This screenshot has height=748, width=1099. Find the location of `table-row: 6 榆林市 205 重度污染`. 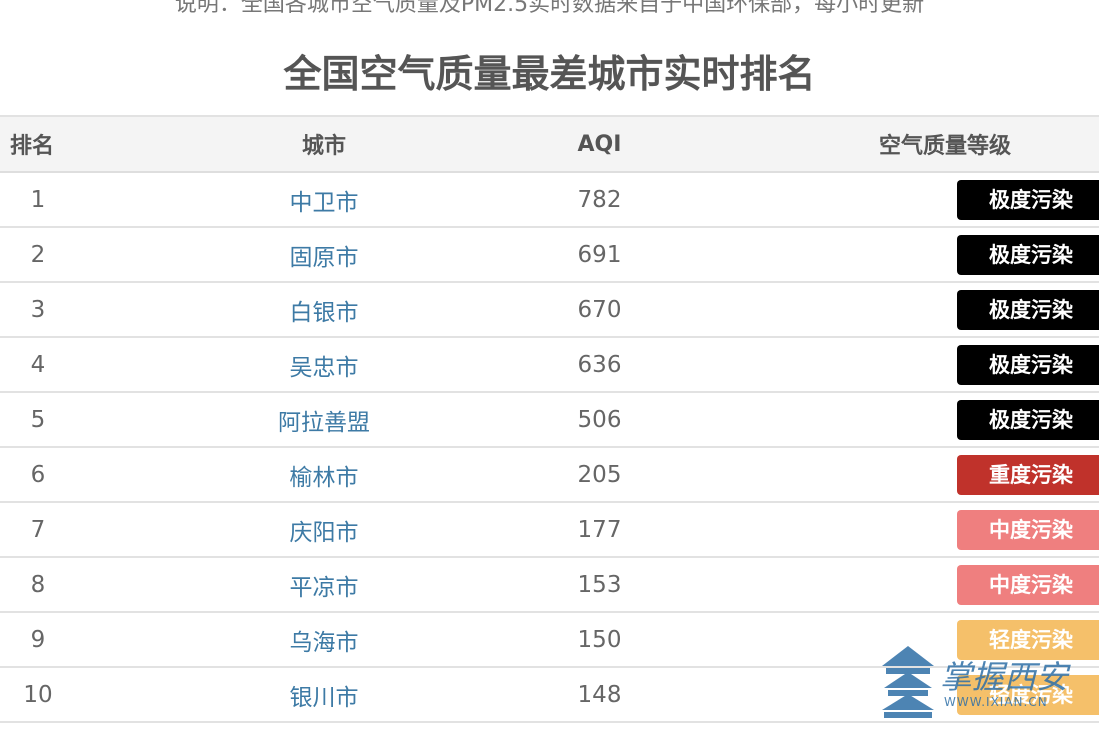

table-row: 6 榆林市 205 重度污染 is located at coordinates (549, 475).